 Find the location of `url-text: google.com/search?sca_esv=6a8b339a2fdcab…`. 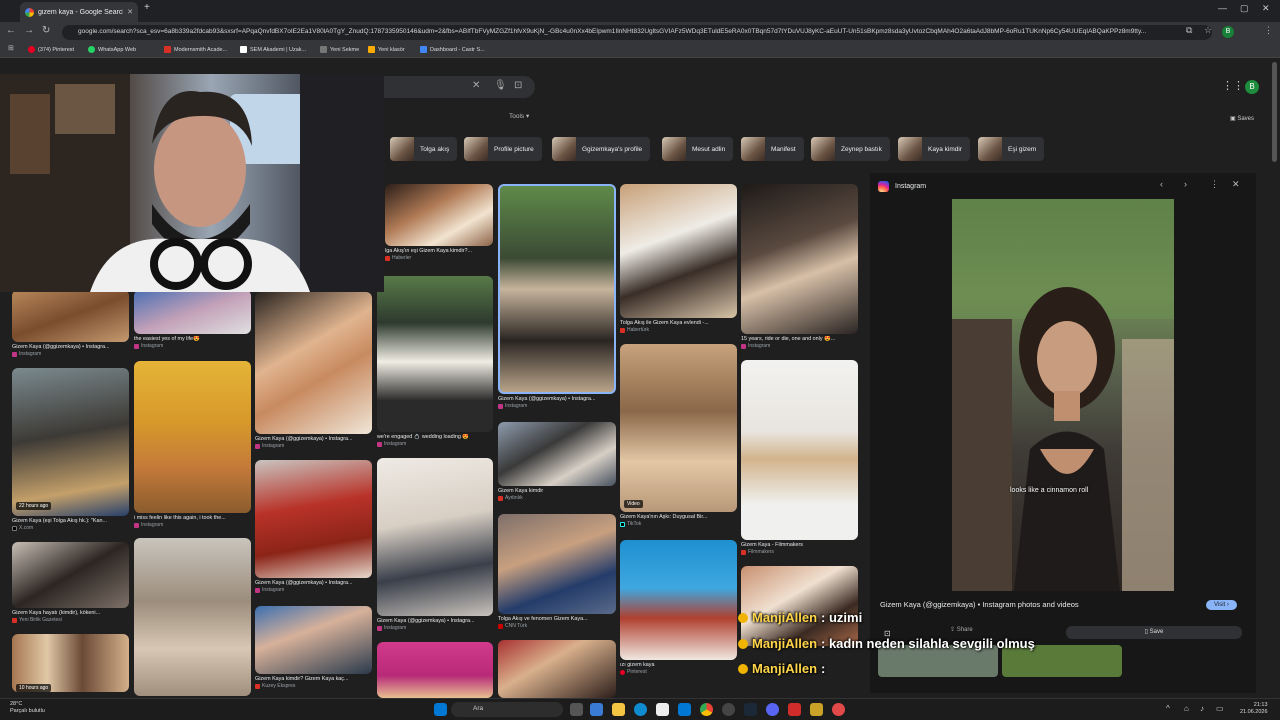

url-text: google.com/search?sca_esv=6a8b339a2fdcab… is located at coordinates (612, 31).